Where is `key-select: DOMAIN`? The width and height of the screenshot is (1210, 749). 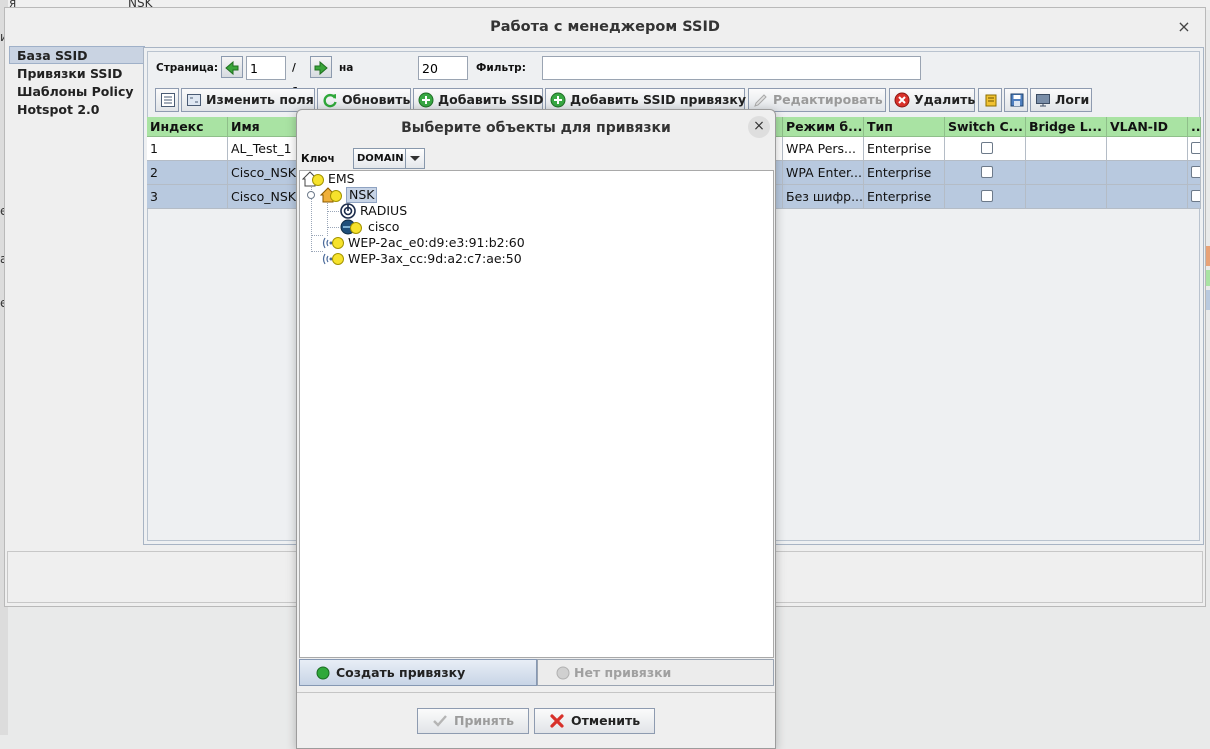
key-select: DOMAIN is located at coordinates (389, 158).